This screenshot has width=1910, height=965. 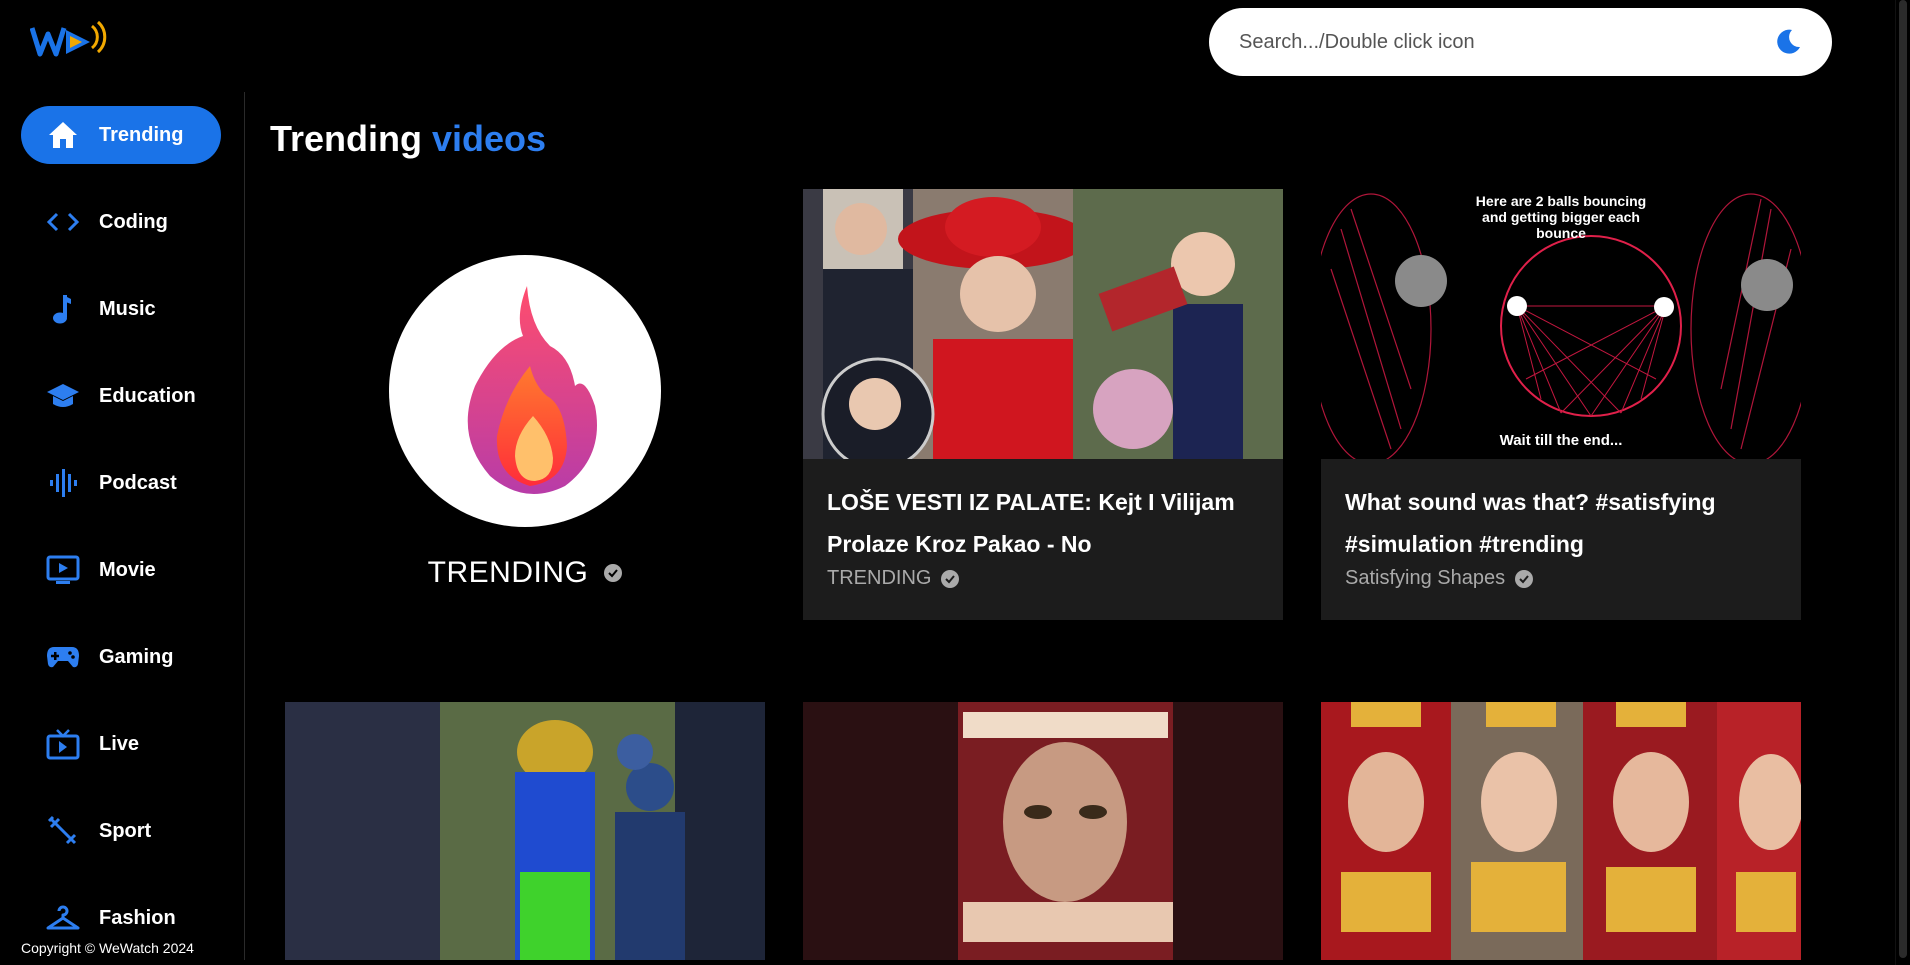 I want to click on sidebar-item-sport: Sport, so click(x=121, y=831).